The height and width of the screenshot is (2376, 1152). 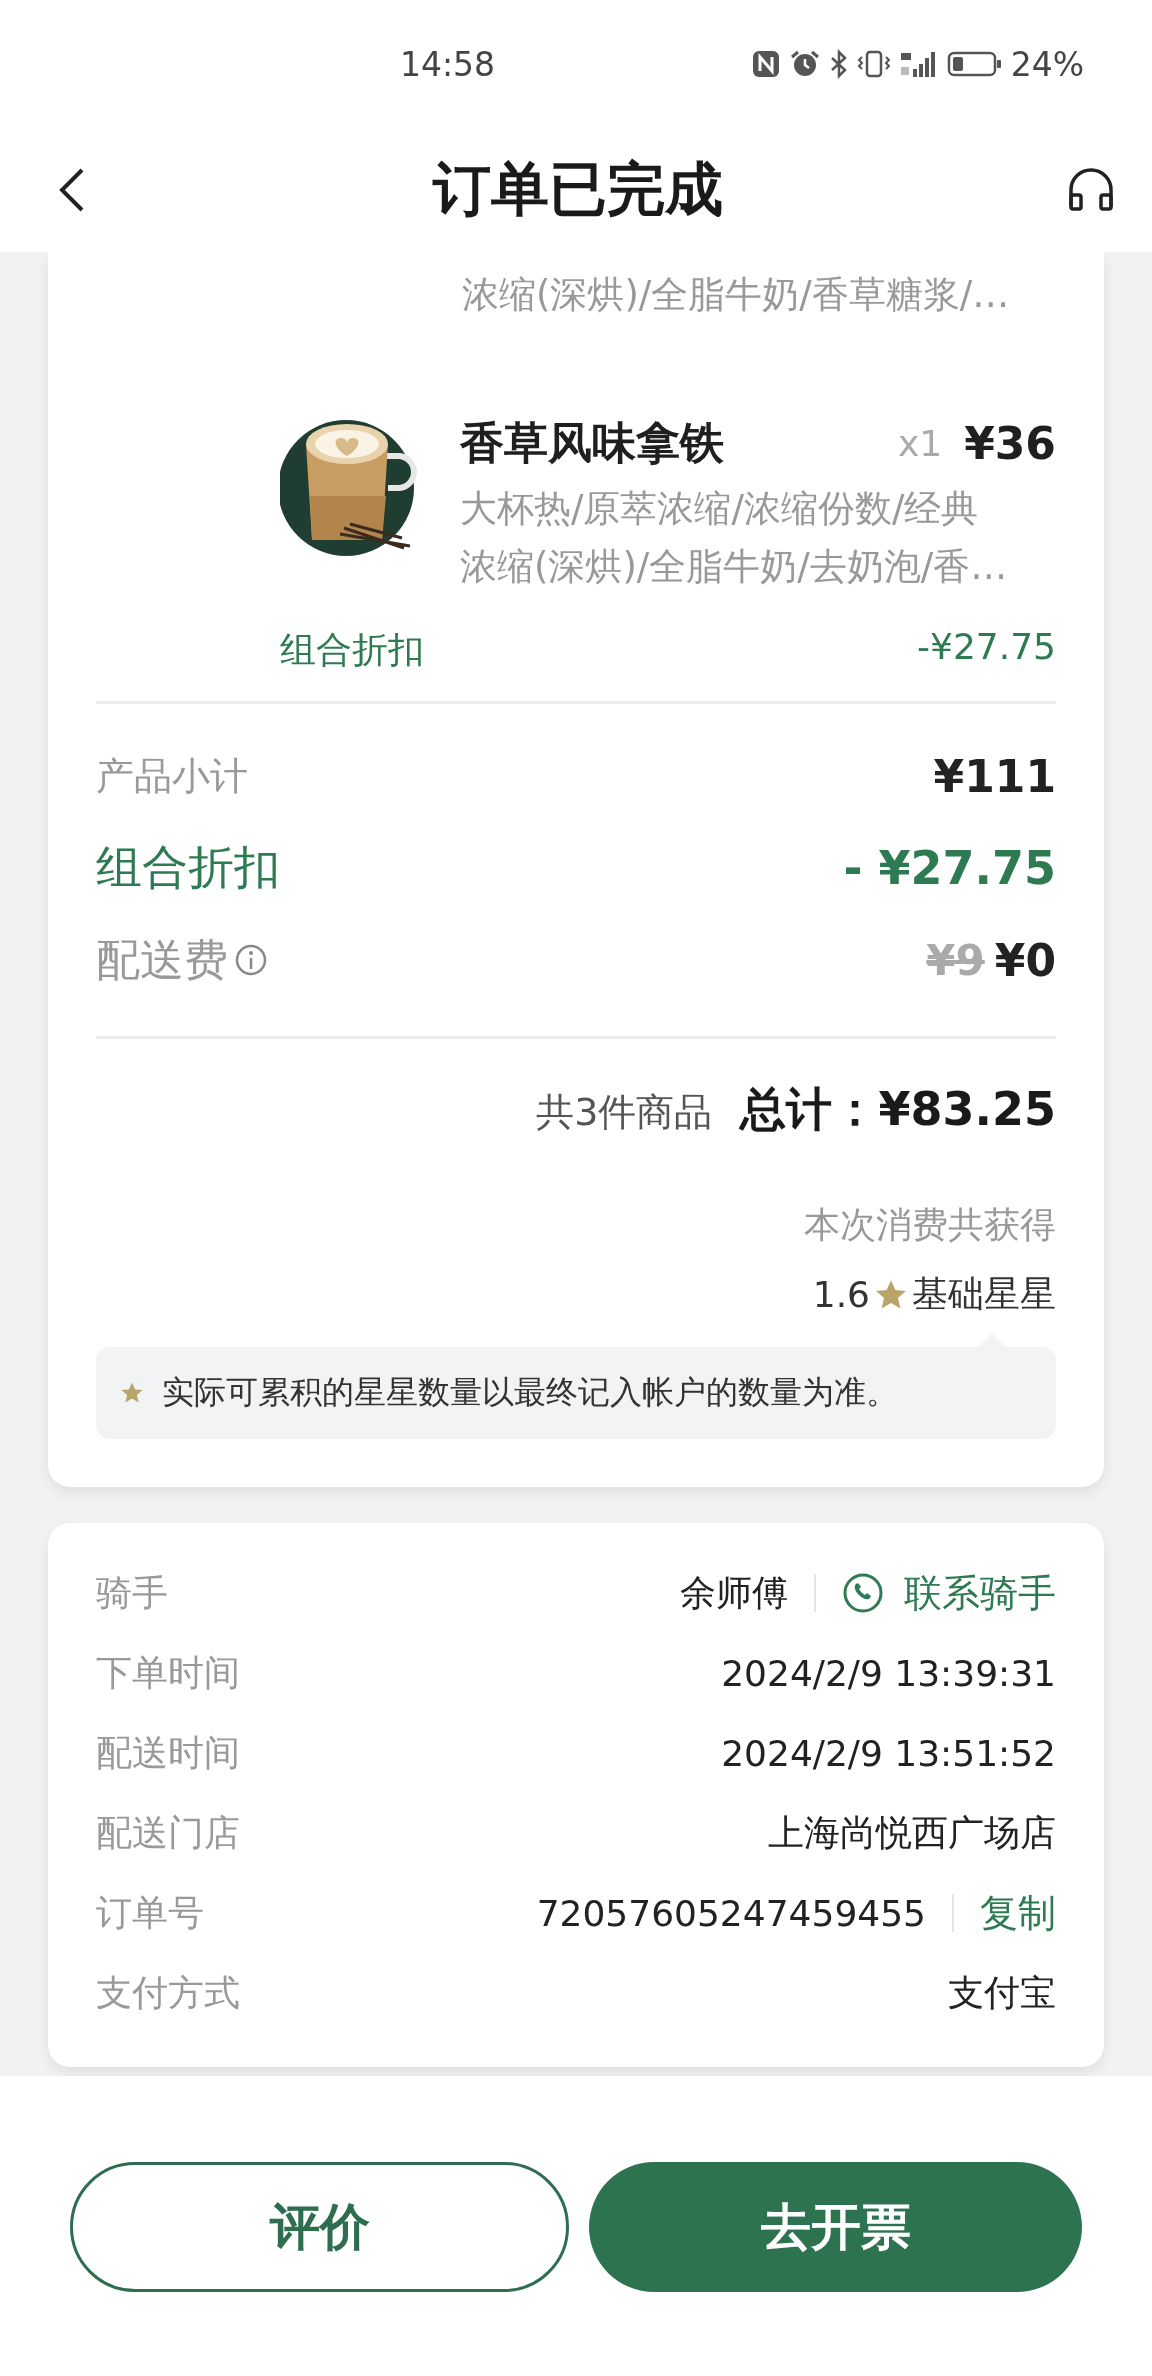 I want to click on page-title: 订单已完成, so click(x=577, y=189).